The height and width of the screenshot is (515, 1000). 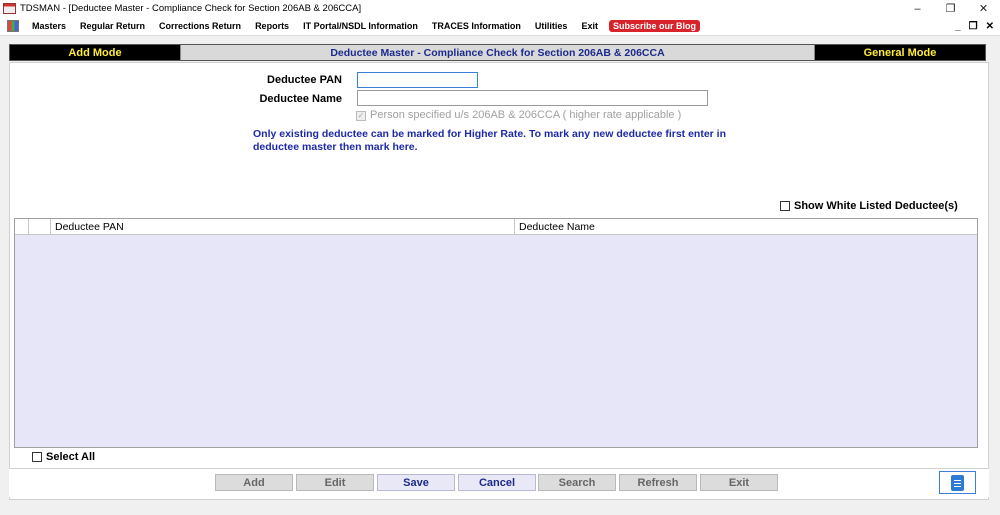 What do you see at coordinates (95, 52) in the screenshot?
I see `add-mode-label: Add Mode` at bounding box center [95, 52].